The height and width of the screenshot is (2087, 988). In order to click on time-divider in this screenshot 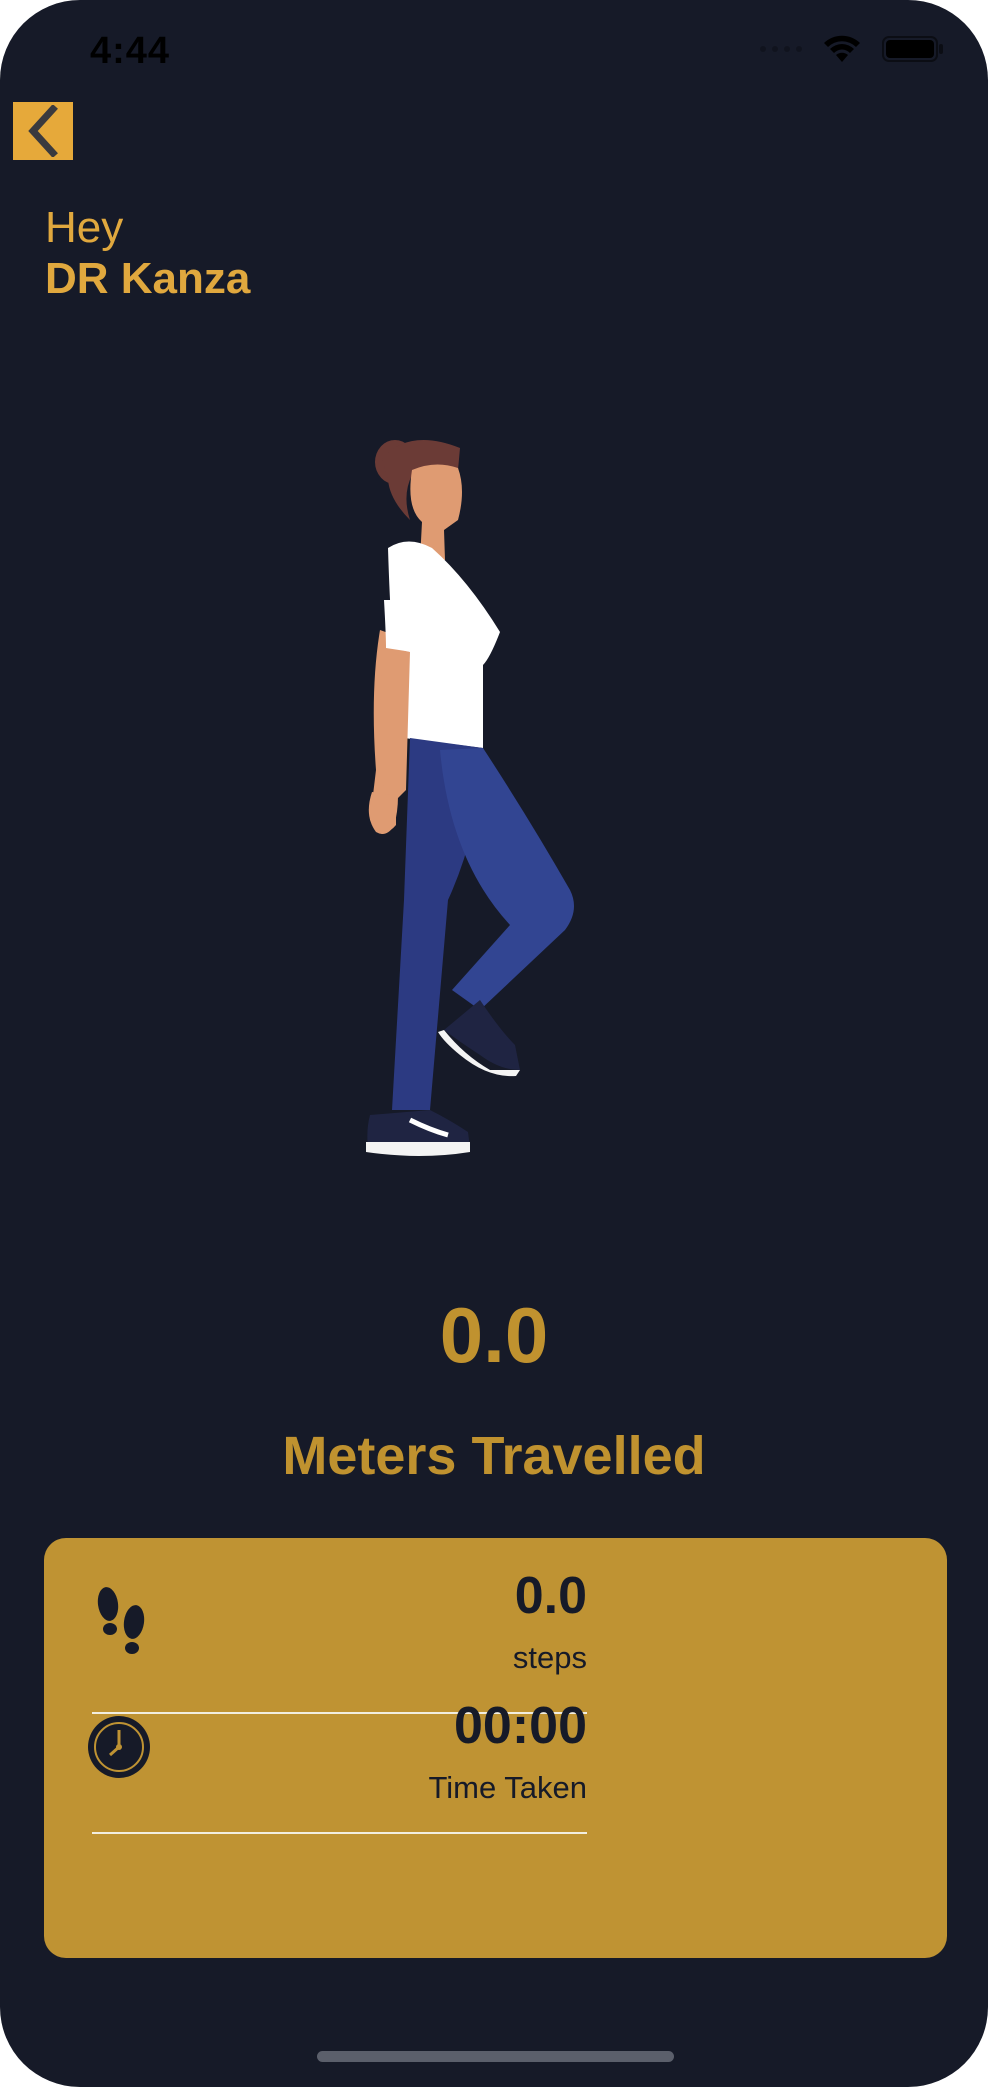, I will do `click(339, 1833)`.